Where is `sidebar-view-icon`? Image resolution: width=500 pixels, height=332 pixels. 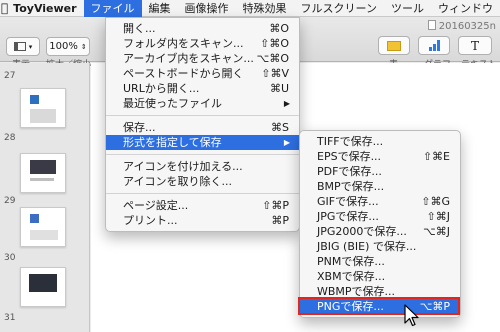
sidebar-view-icon is located at coordinates (19, 46).